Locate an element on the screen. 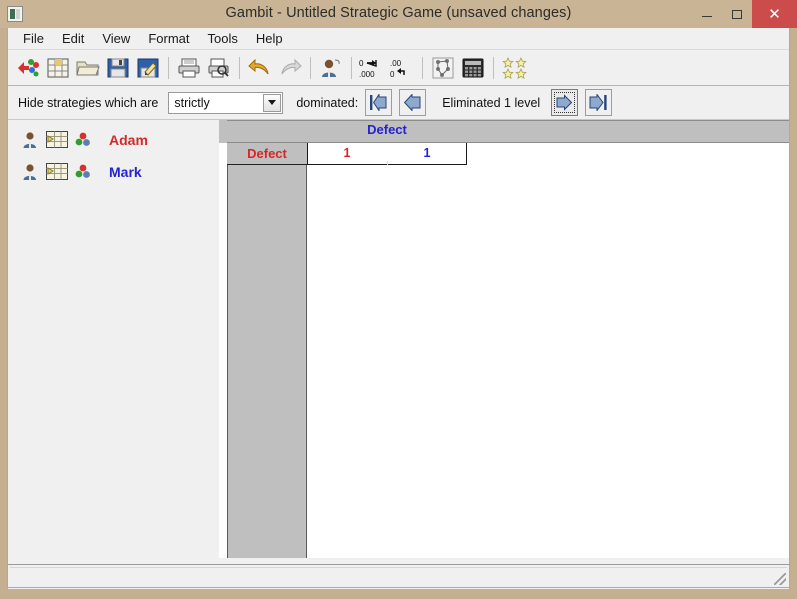 This screenshot has width=797, height=599. last-level-icon is located at coordinates (598, 102).